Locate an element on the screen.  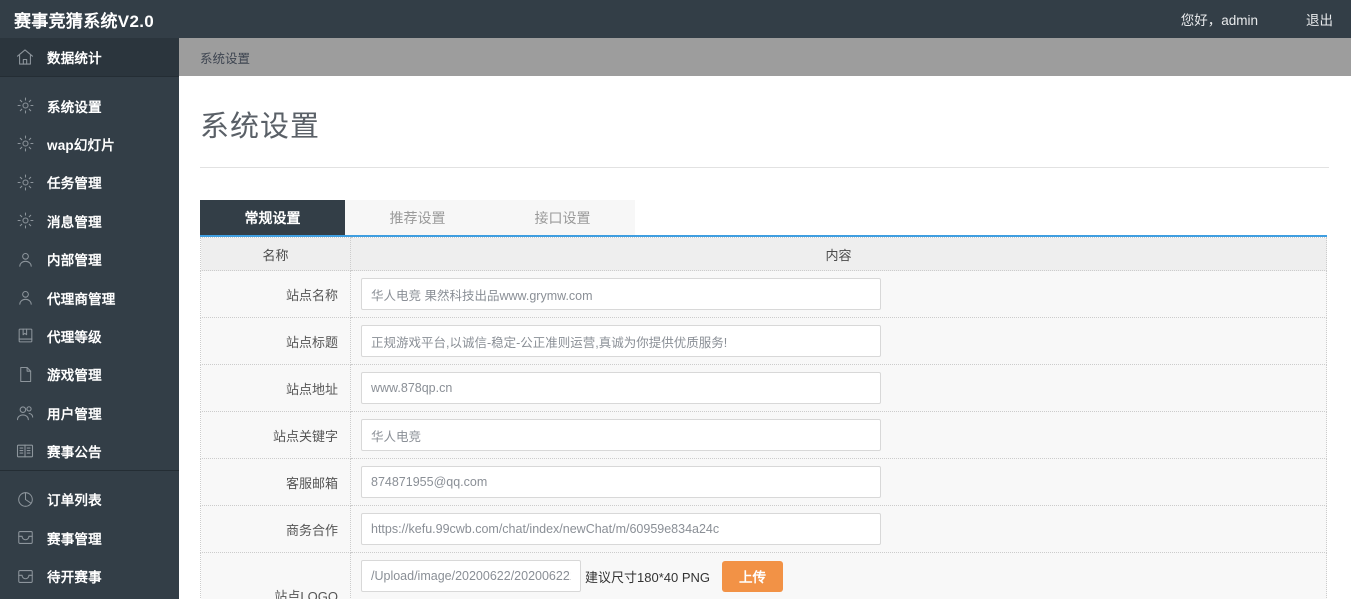
sidebar-item-10: 用户管理 is located at coordinates (89, 413).